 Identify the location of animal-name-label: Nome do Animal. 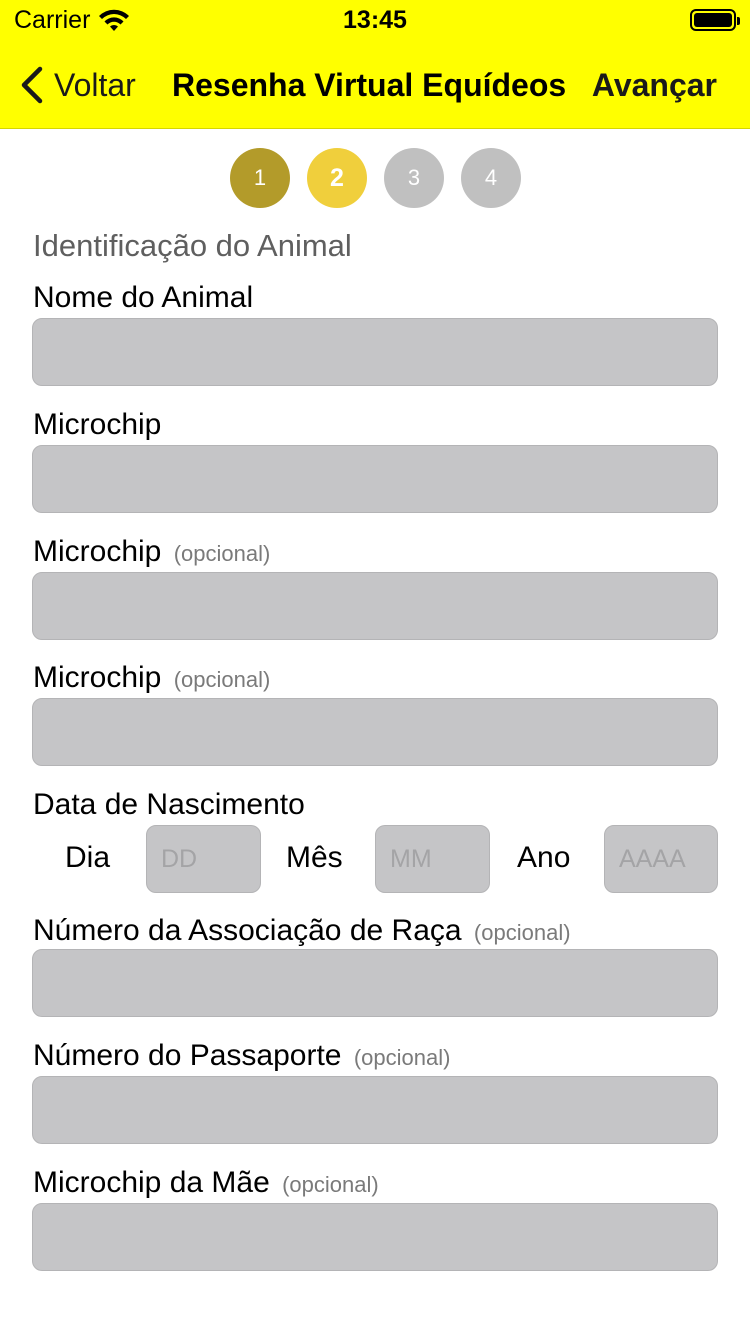
(143, 297).